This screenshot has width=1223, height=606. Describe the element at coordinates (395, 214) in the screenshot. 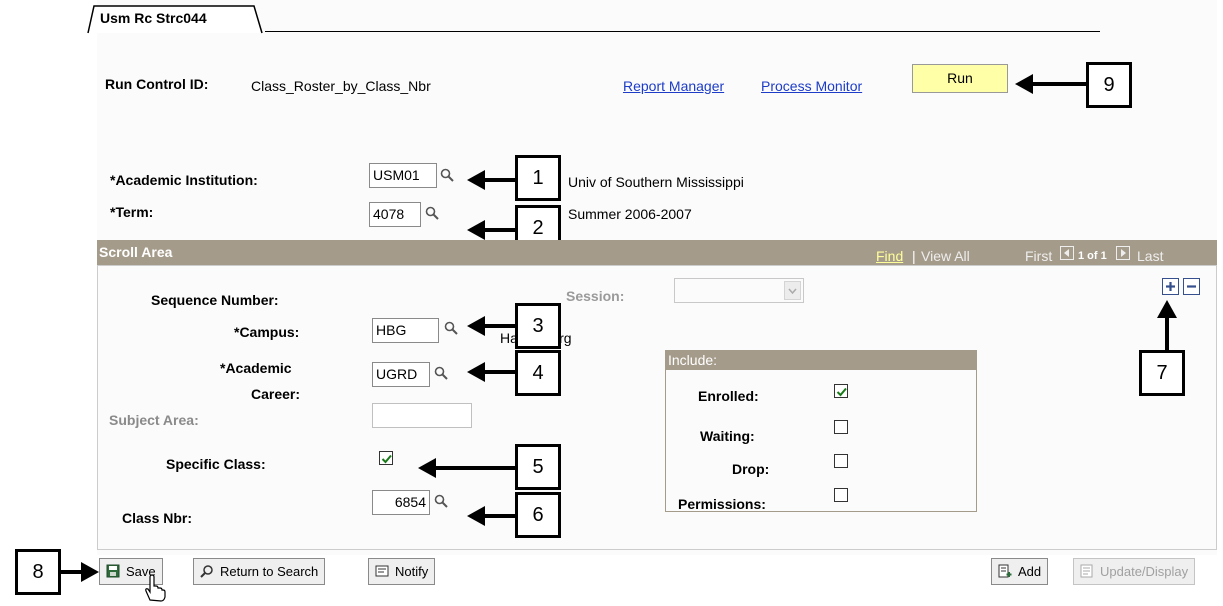

I see `term-input: 4078` at that location.